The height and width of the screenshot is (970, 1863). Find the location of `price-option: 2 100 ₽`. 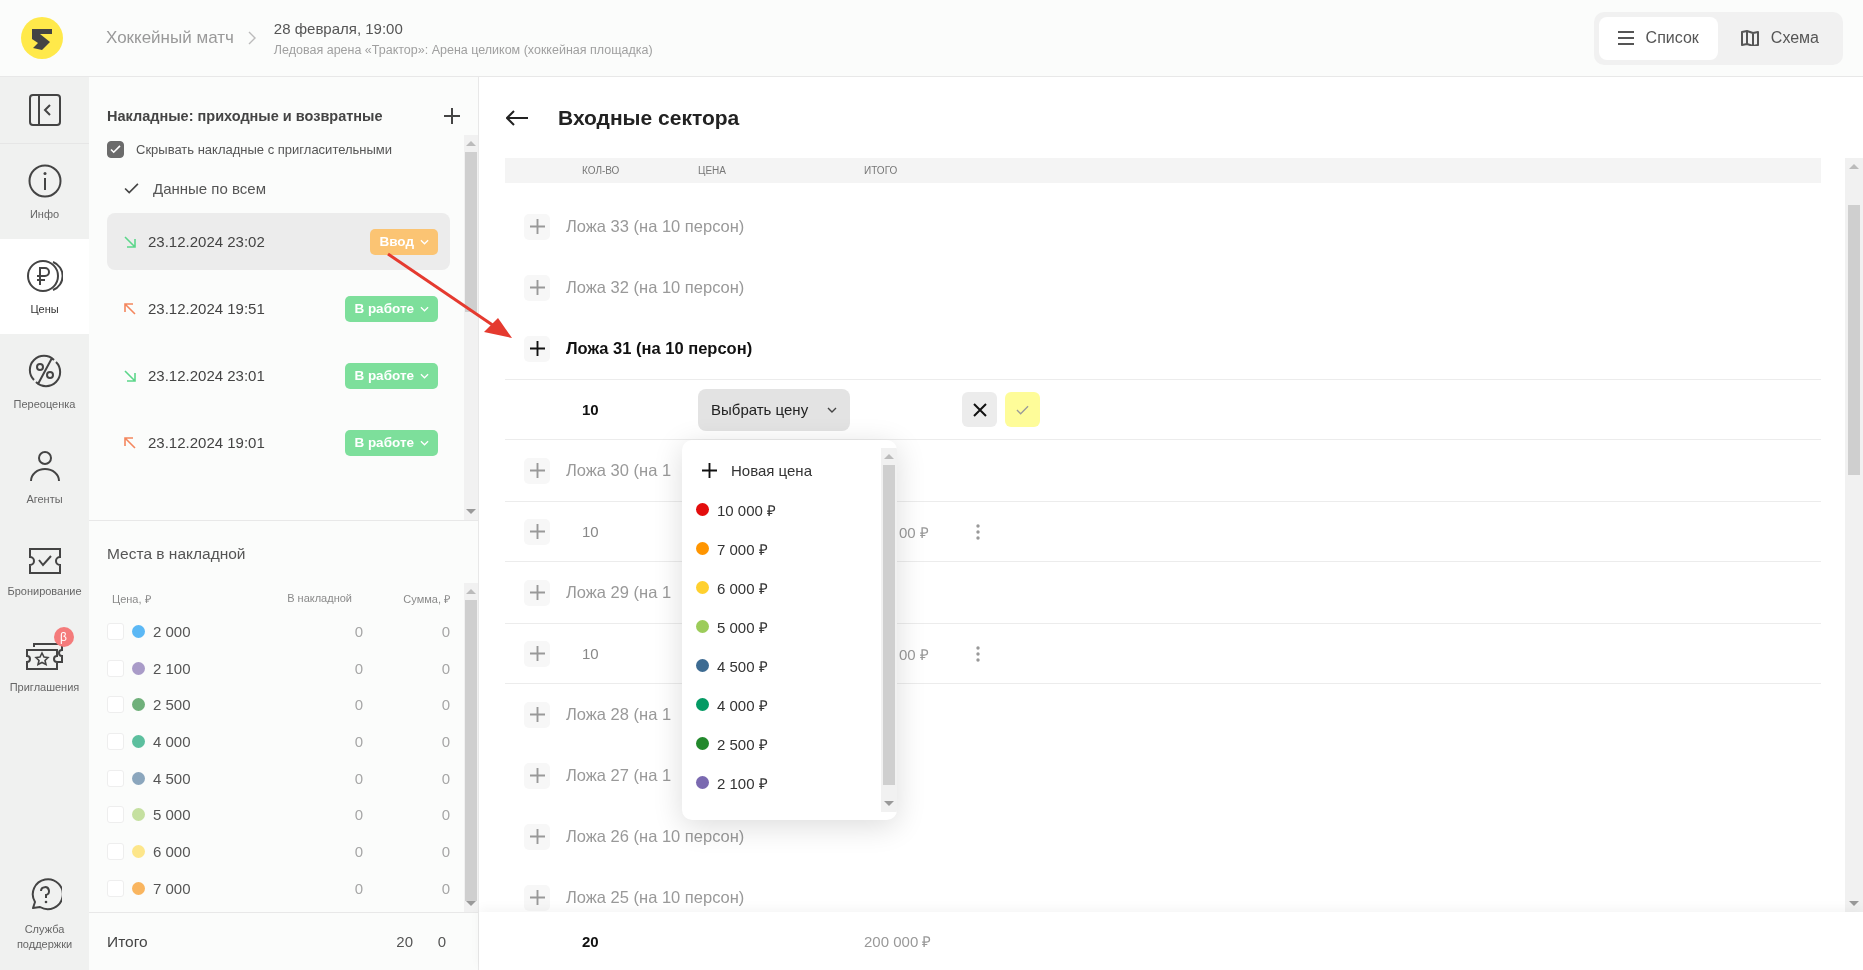

price-option: 2 100 ₽ is located at coordinates (732, 782).